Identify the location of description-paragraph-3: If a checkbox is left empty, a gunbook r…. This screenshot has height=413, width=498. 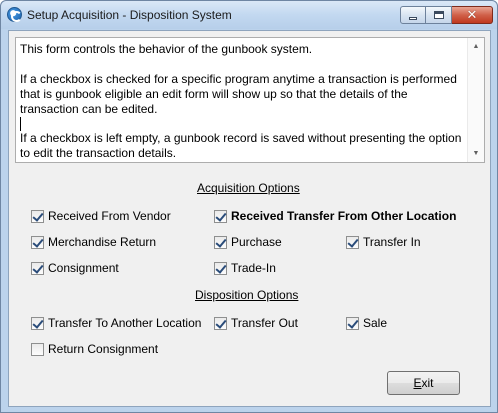
(241, 145).